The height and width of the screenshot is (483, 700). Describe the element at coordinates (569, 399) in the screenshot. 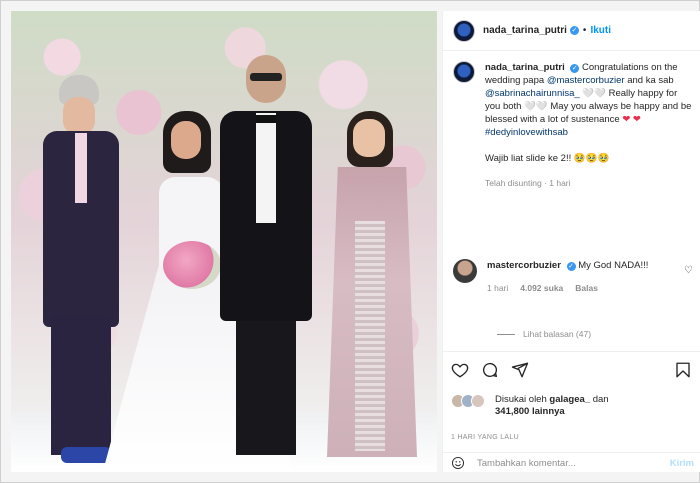

I see `liker-username: galagea_` at that location.